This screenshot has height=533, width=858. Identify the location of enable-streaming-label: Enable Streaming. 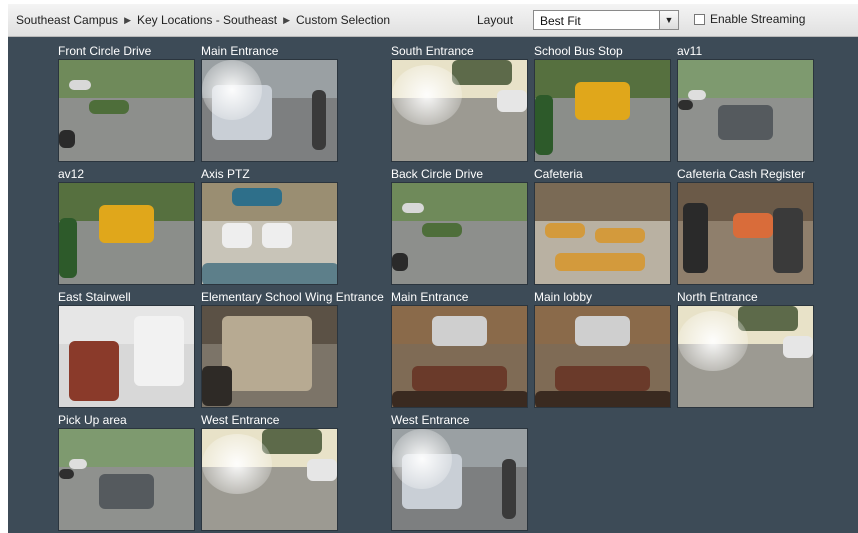
(758, 19).